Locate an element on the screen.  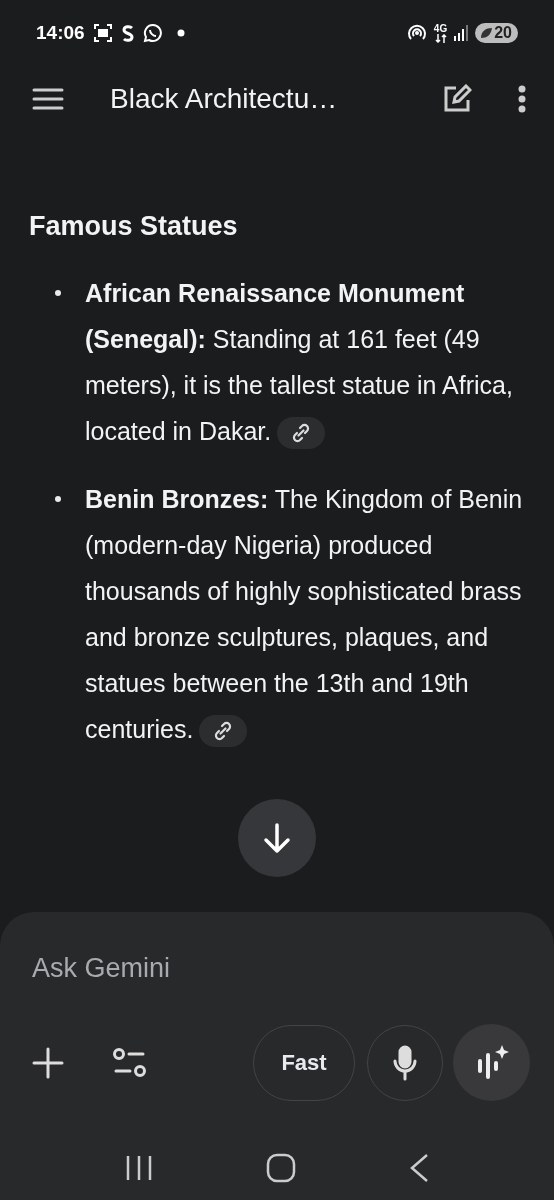
signal-icon is located at coordinates (461, 33).